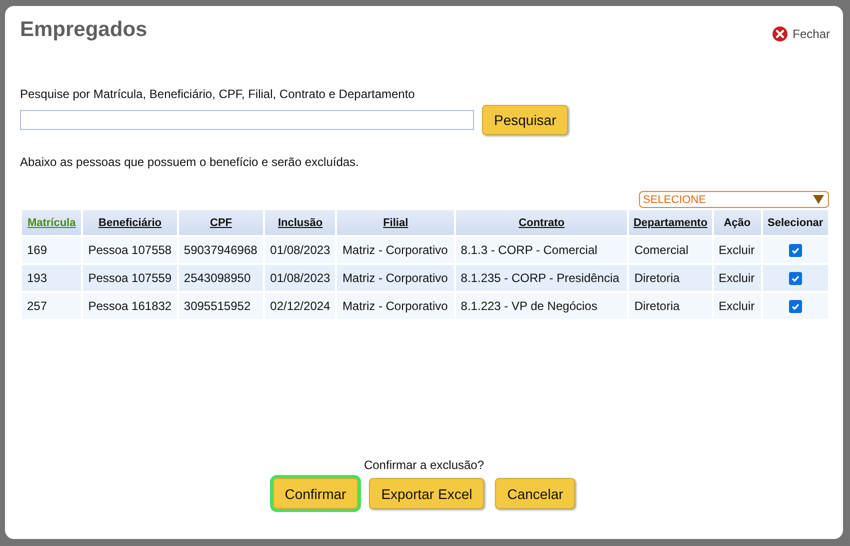 Image resolution: width=850 pixels, height=546 pixels. I want to click on search-label: Pesquise por Matrícula, Beneficiário, CPF, Filial, Contrato e Departamento, so click(218, 94).